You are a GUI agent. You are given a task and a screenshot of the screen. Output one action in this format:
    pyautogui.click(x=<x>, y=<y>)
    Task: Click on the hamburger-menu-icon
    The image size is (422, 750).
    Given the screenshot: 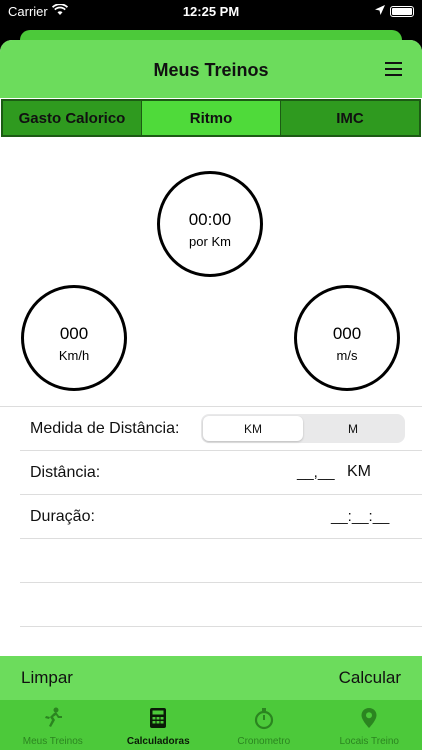 What is the action you would take?
    pyautogui.click(x=393, y=69)
    